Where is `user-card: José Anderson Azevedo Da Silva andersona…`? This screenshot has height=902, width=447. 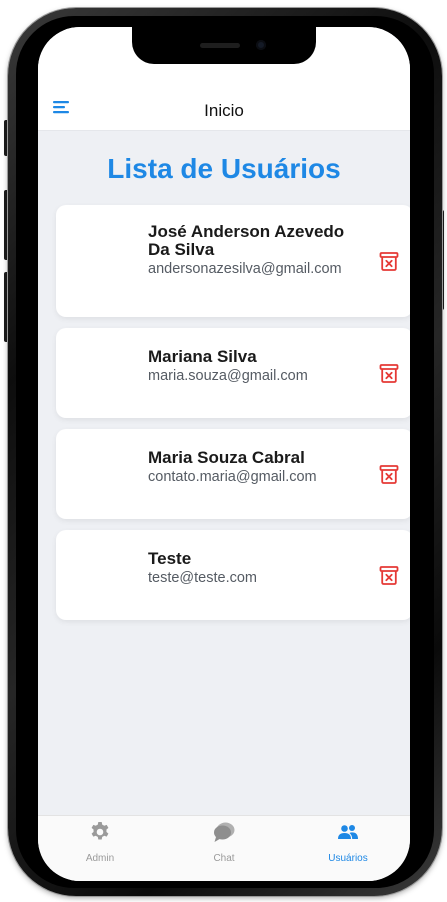 user-card: José Anderson Azevedo Da Silva andersona… is located at coordinates (233, 261).